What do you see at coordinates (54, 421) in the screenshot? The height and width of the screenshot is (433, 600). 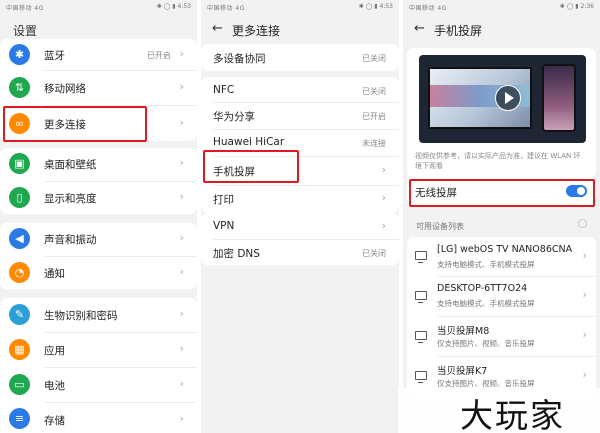 I see `settings-item-label: 存储` at bounding box center [54, 421].